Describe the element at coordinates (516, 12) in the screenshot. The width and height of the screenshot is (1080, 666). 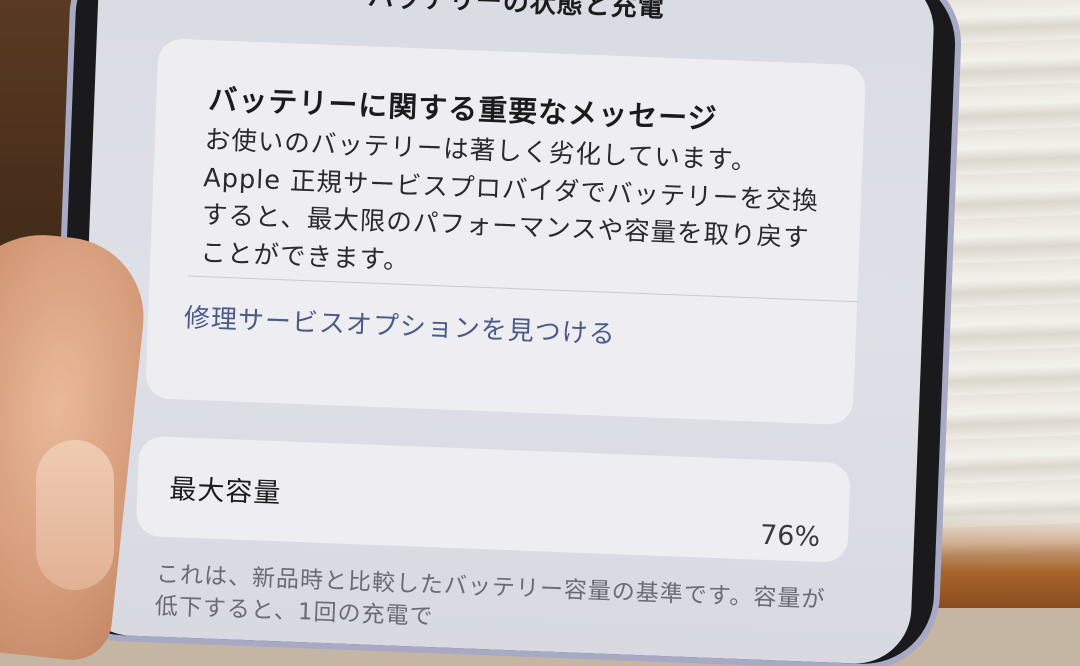
I see `page-title: バッテリーの状態と充電` at that location.